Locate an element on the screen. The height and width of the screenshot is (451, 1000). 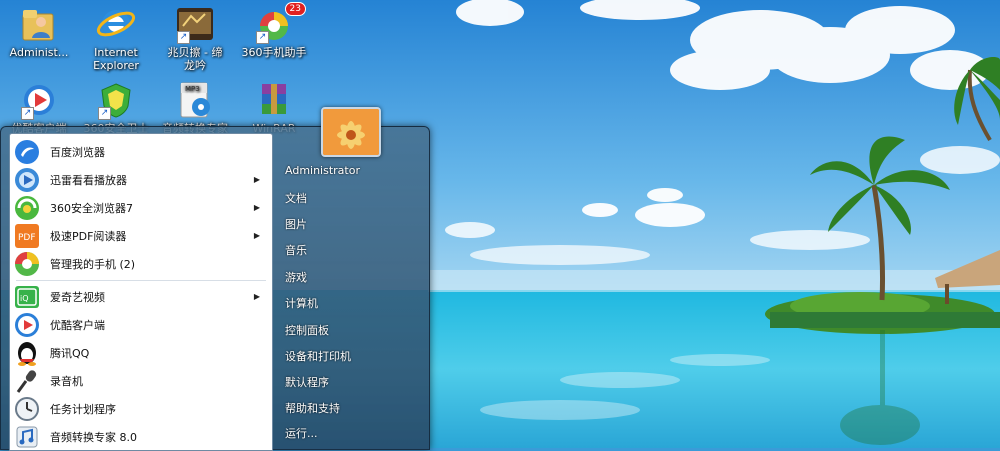
audio-converter-icon is located at coordinates (27, 437).